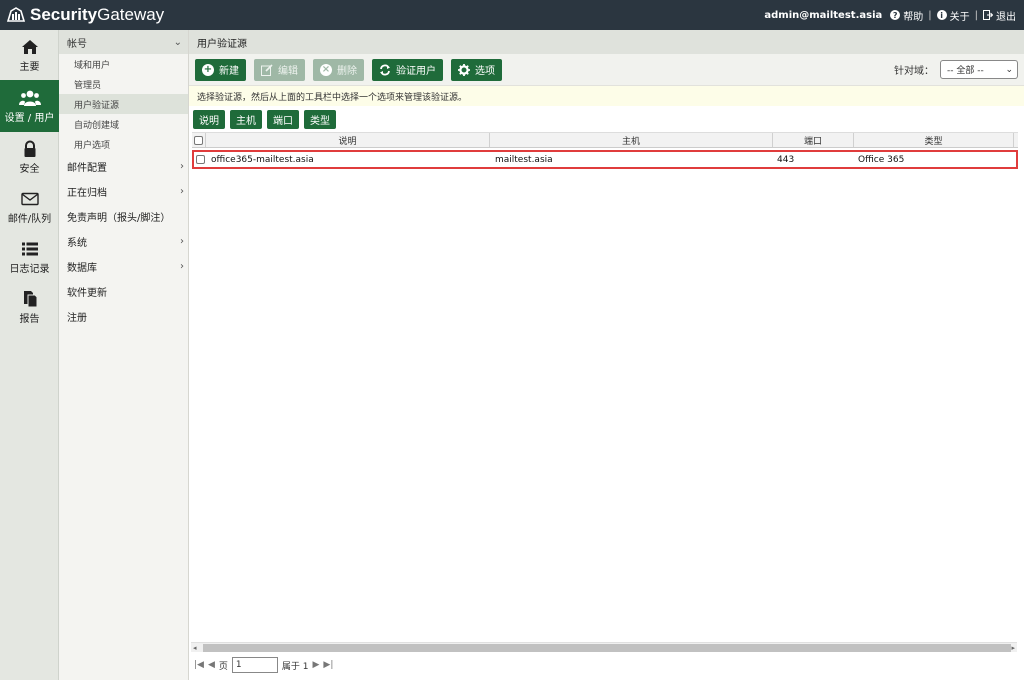 Image resolution: width=1024 pixels, height=680 pixels. I want to click on menu-item-mail-config: 邮件配置 ›, so click(123, 166).